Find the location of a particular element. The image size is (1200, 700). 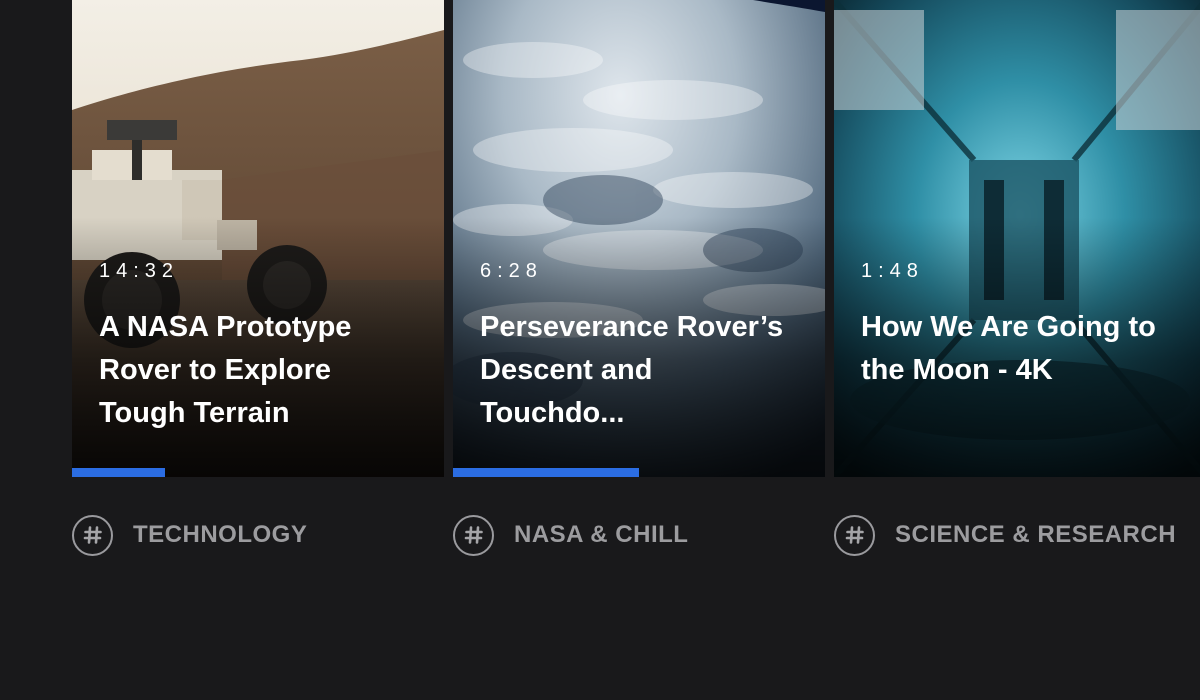

video-title: How We Are Going to the Moon - 4K is located at coordinates (1021, 349).